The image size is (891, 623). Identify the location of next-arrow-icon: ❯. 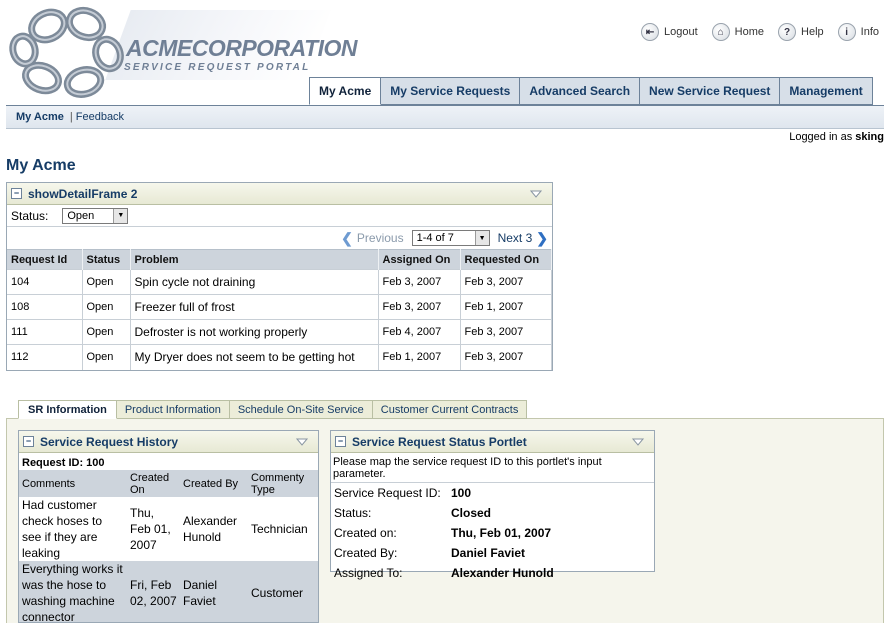
(542, 238).